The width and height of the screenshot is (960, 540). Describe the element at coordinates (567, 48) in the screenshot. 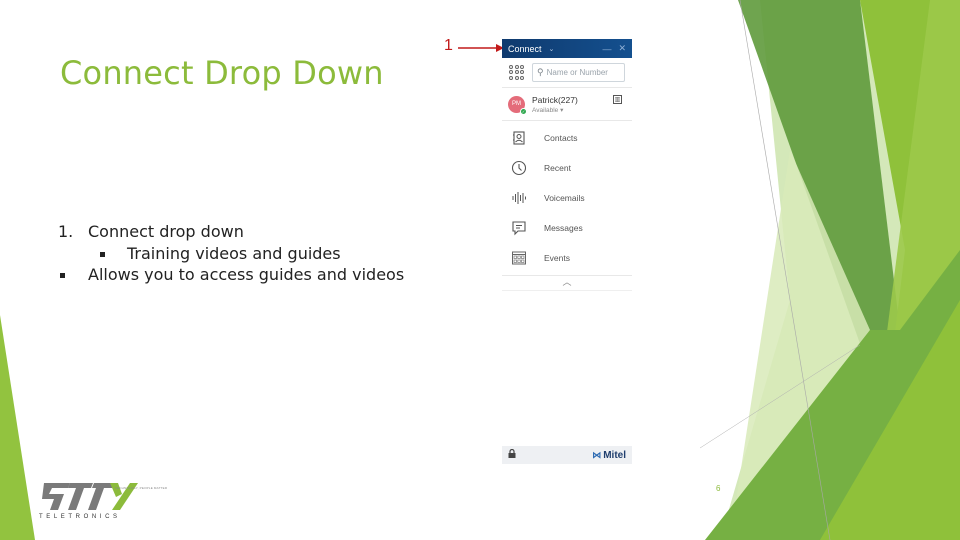

I see `panel-header: Connect ⌄ — ✕` at that location.